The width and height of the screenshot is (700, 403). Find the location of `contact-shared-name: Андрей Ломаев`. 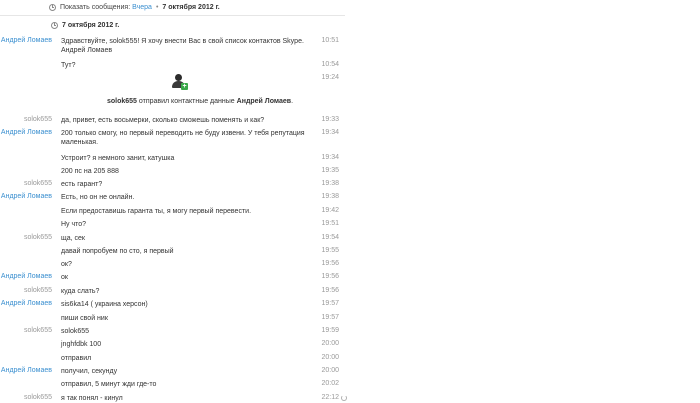

contact-shared-name: Андрей Ломаев is located at coordinates (264, 101).